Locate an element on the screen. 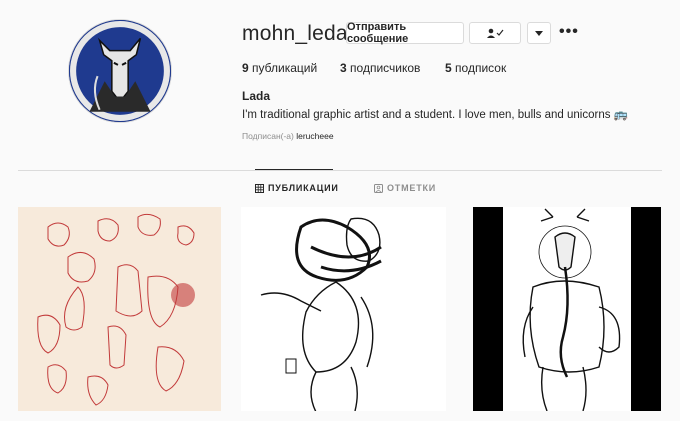 This screenshot has width=680, height=421. followers-stat: 3 подписчиков is located at coordinates (380, 68).